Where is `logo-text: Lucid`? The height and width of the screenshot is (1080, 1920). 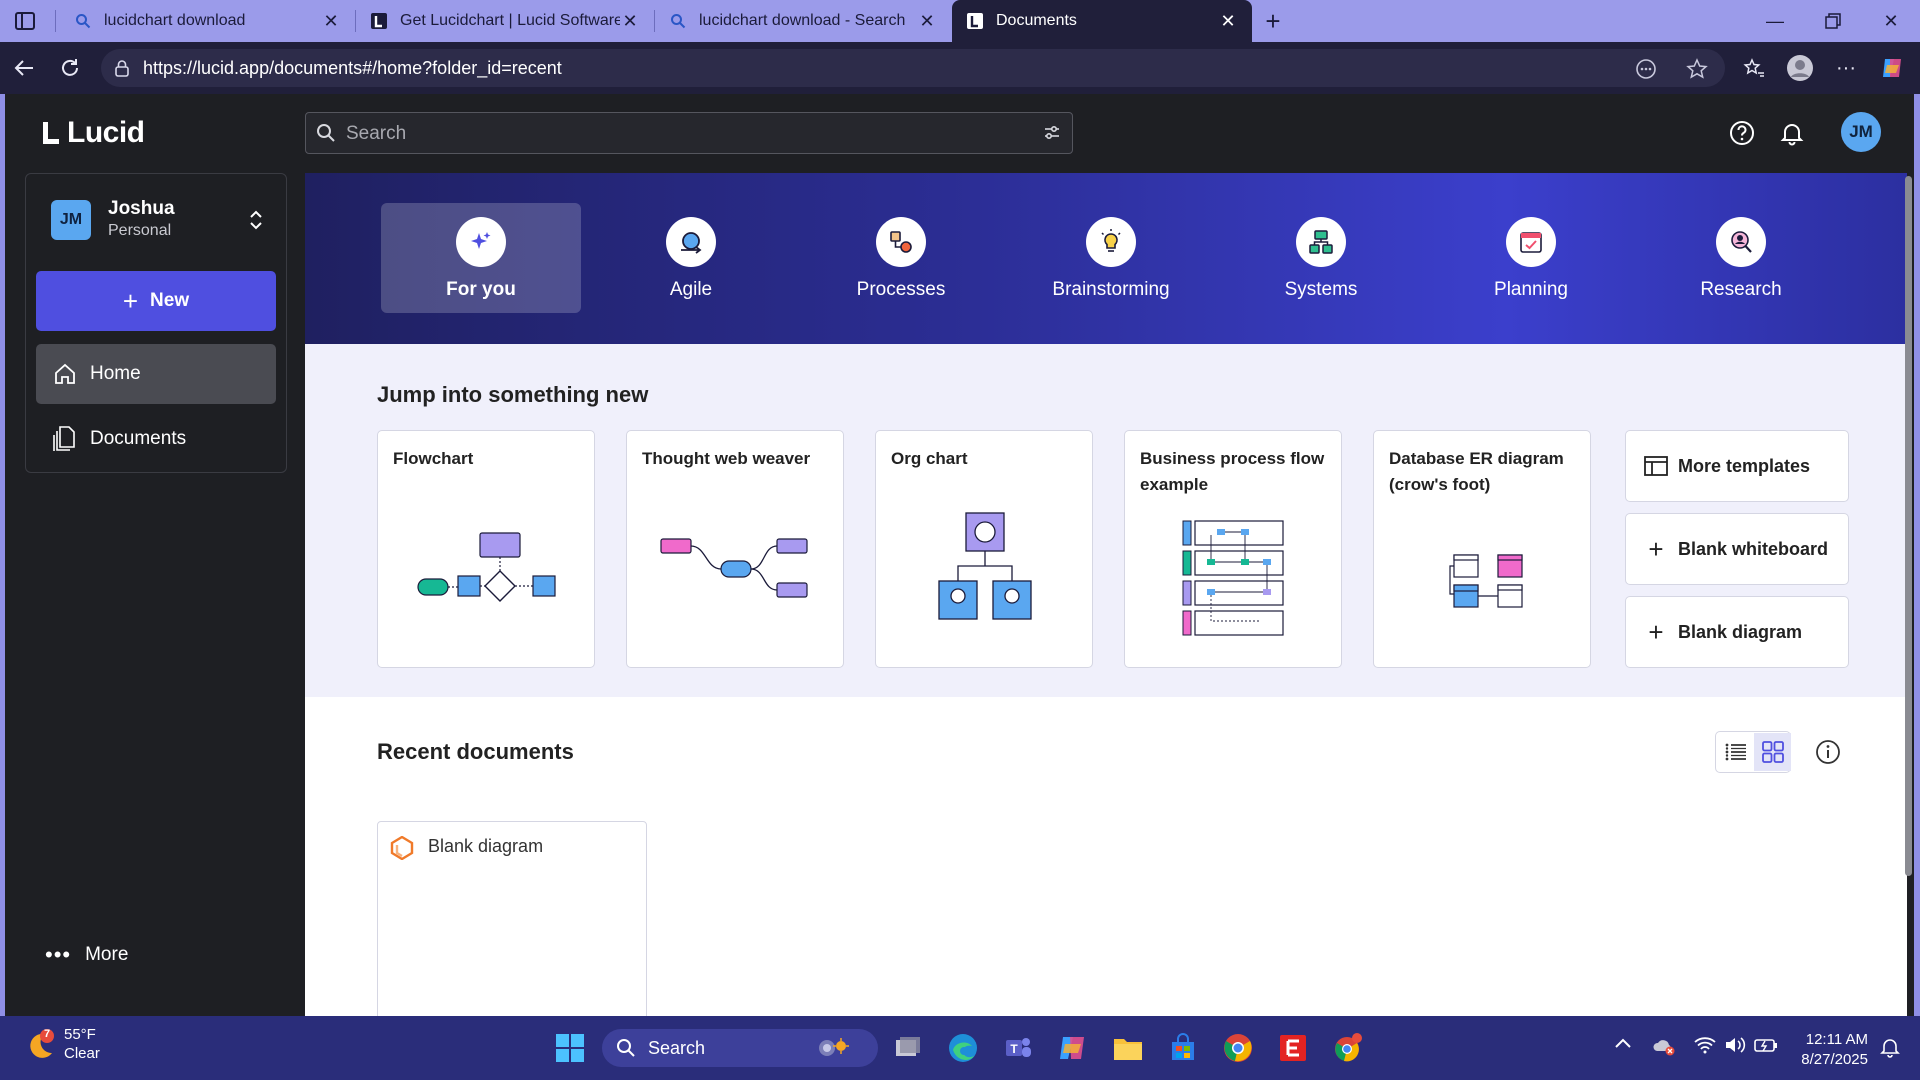
logo-text: Lucid is located at coordinates (106, 132).